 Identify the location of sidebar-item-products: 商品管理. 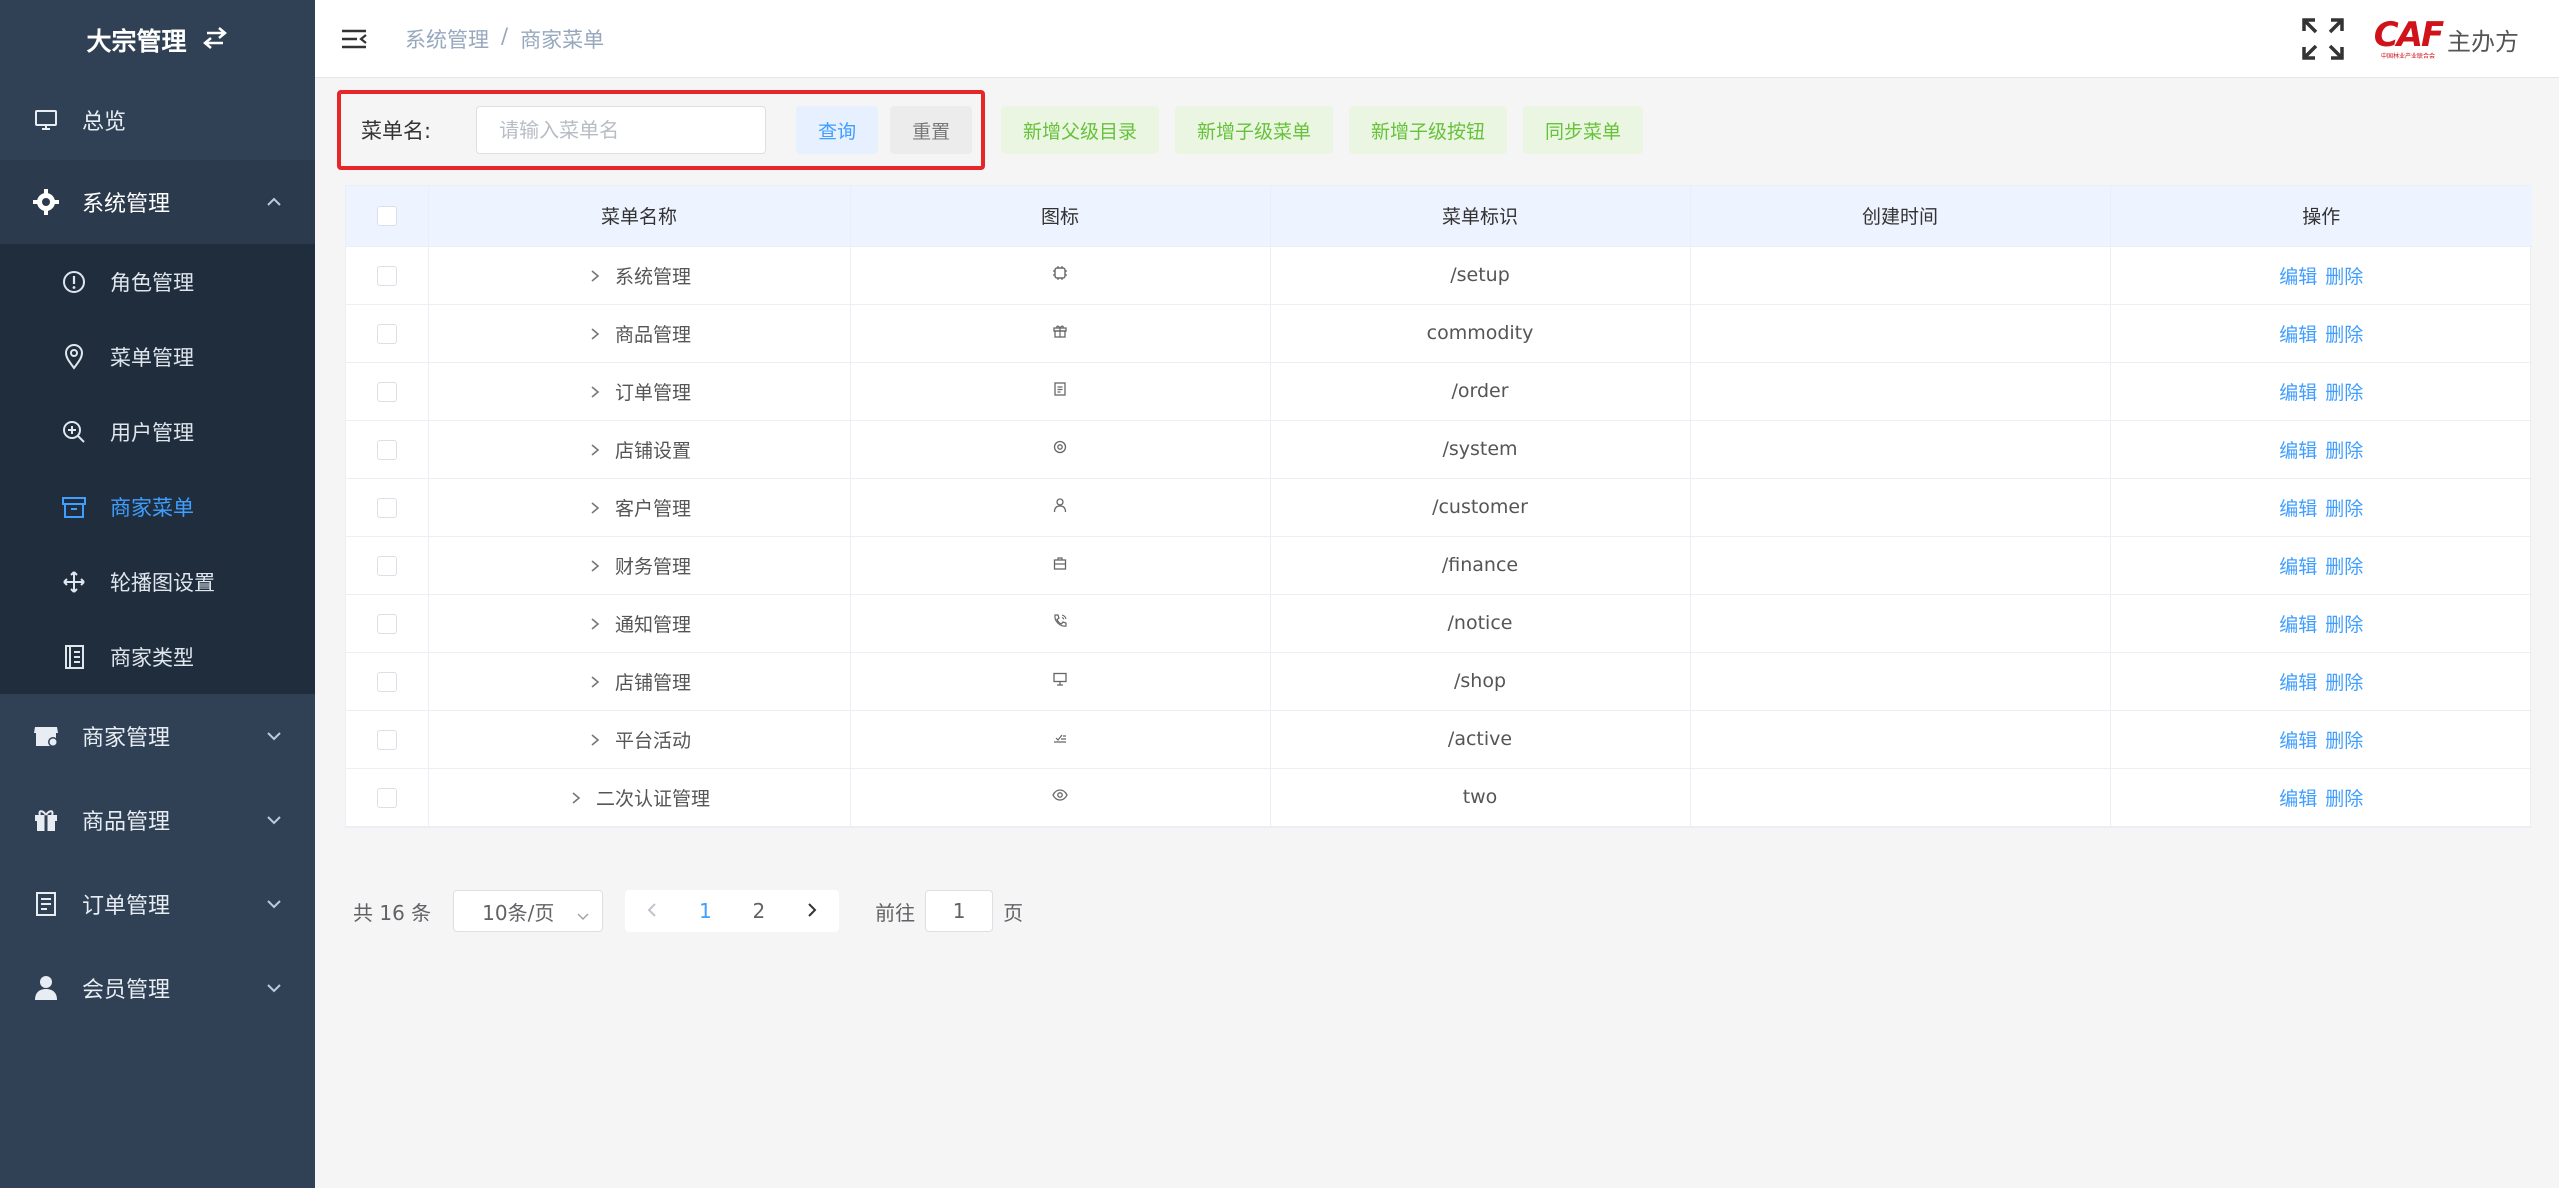
(157, 820).